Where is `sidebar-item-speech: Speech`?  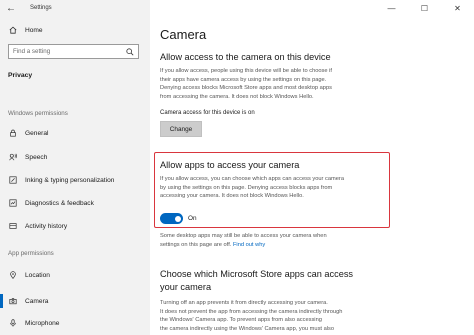
sidebar-item-speech: Speech is located at coordinates (75, 157).